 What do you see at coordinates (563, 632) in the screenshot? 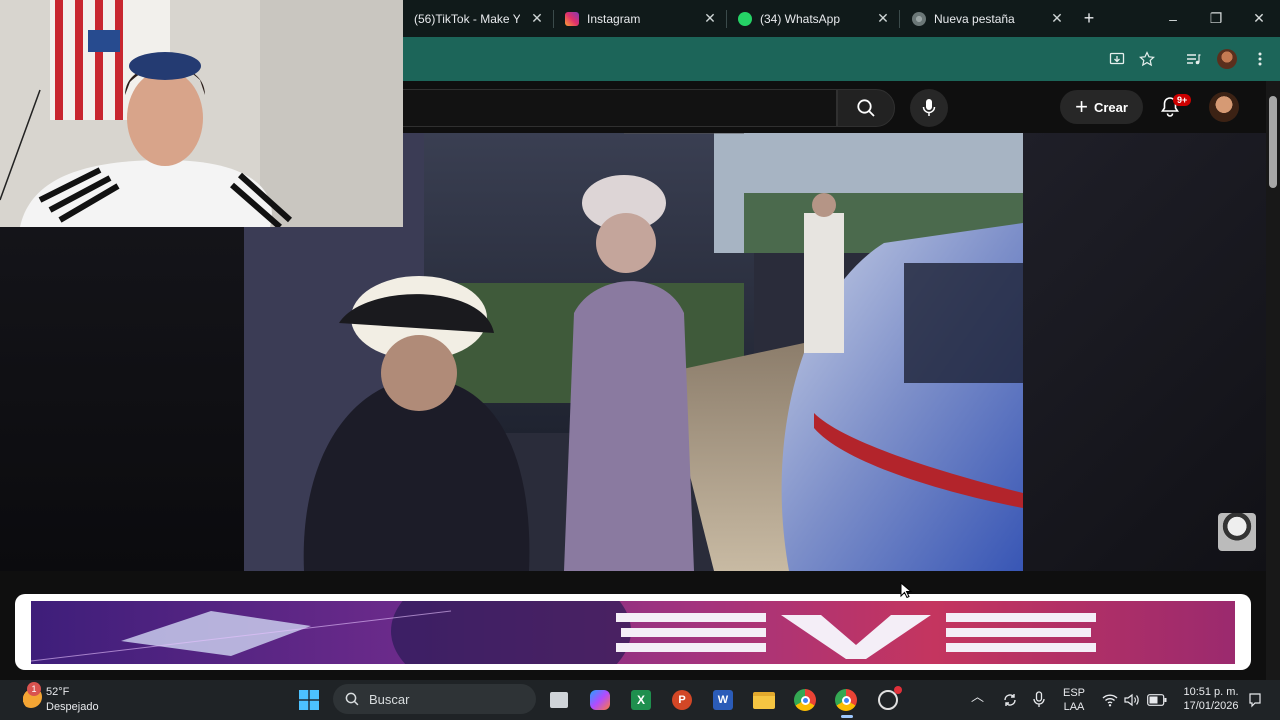
I see `banner-graphic` at bounding box center [563, 632].